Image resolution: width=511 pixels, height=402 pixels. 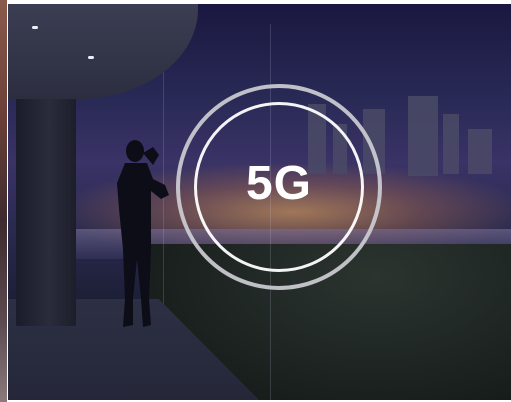 What do you see at coordinates (279, 183) in the screenshot?
I see `5g-label: 5G` at bounding box center [279, 183].